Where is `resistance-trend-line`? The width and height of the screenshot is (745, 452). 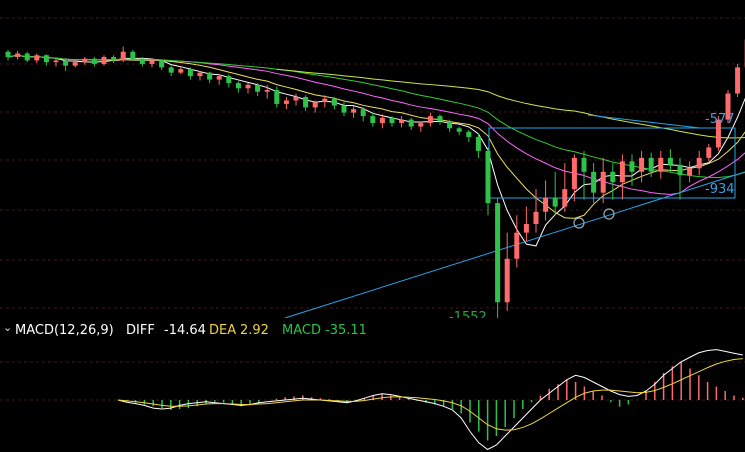 resistance-trend-line is located at coordinates (644, 121).